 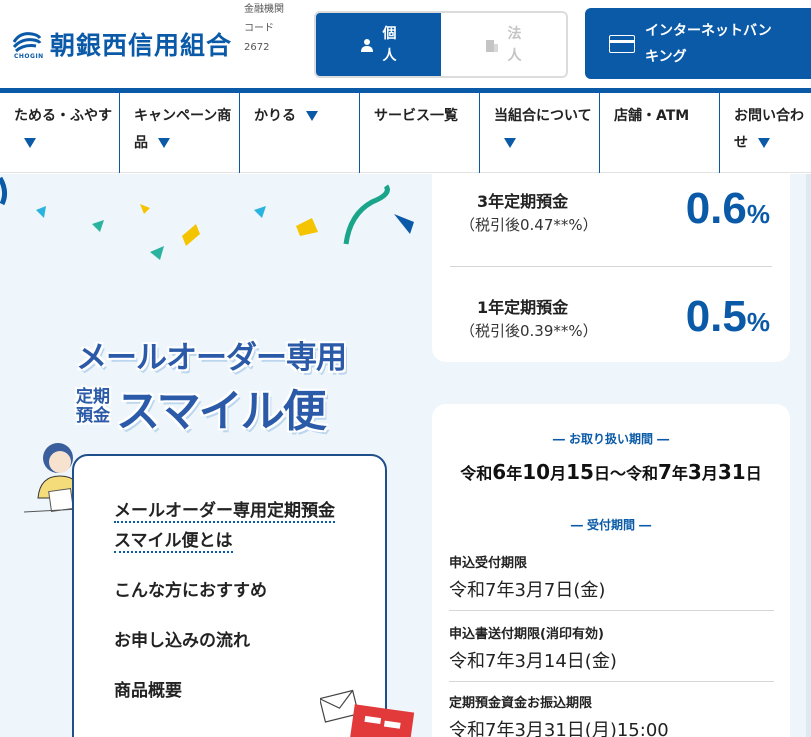 I want to click on nav-item-branches: 店舗・ATM, so click(x=660, y=133).